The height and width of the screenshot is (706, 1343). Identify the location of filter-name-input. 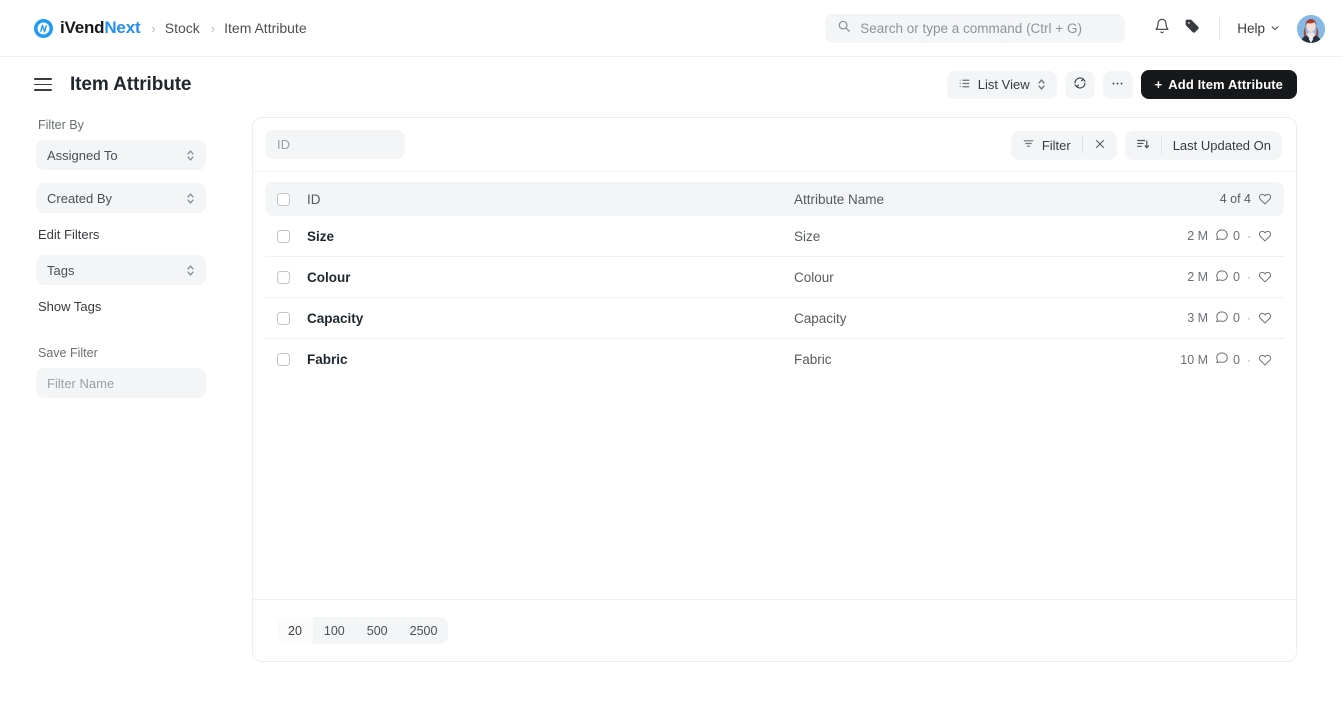
(121, 383).